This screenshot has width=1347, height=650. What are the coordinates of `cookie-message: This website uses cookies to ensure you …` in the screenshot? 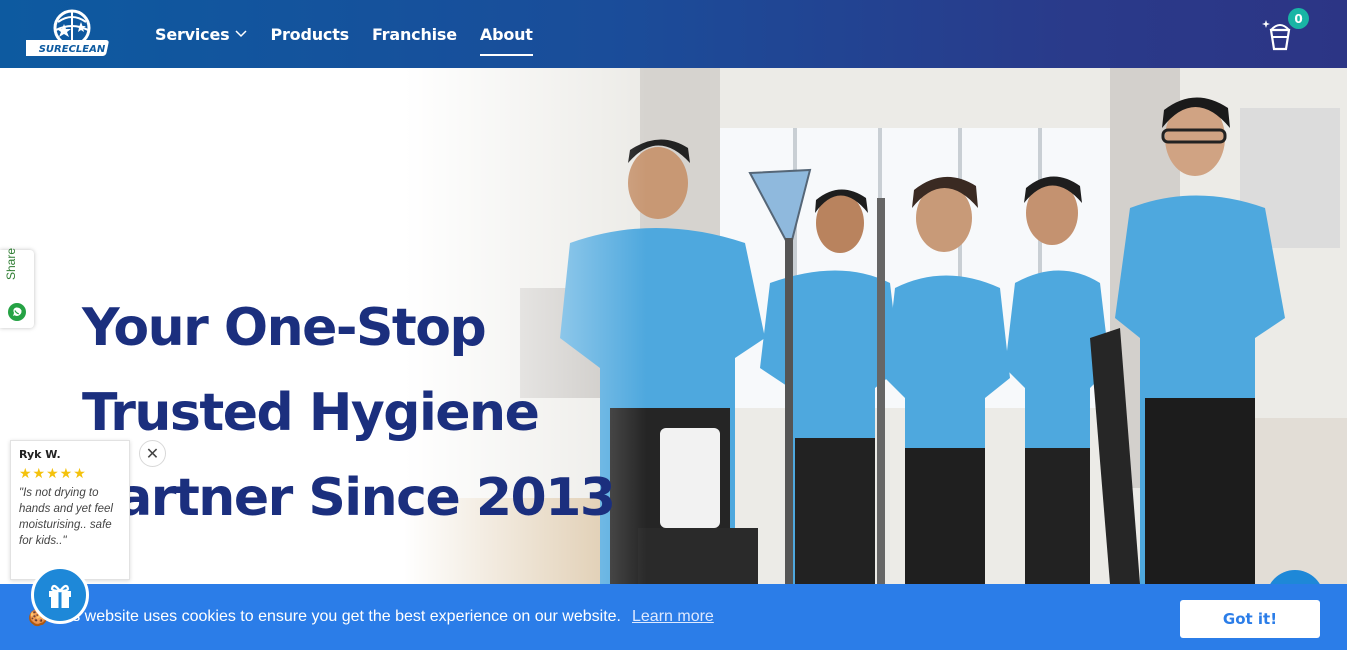 It's located at (335, 616).